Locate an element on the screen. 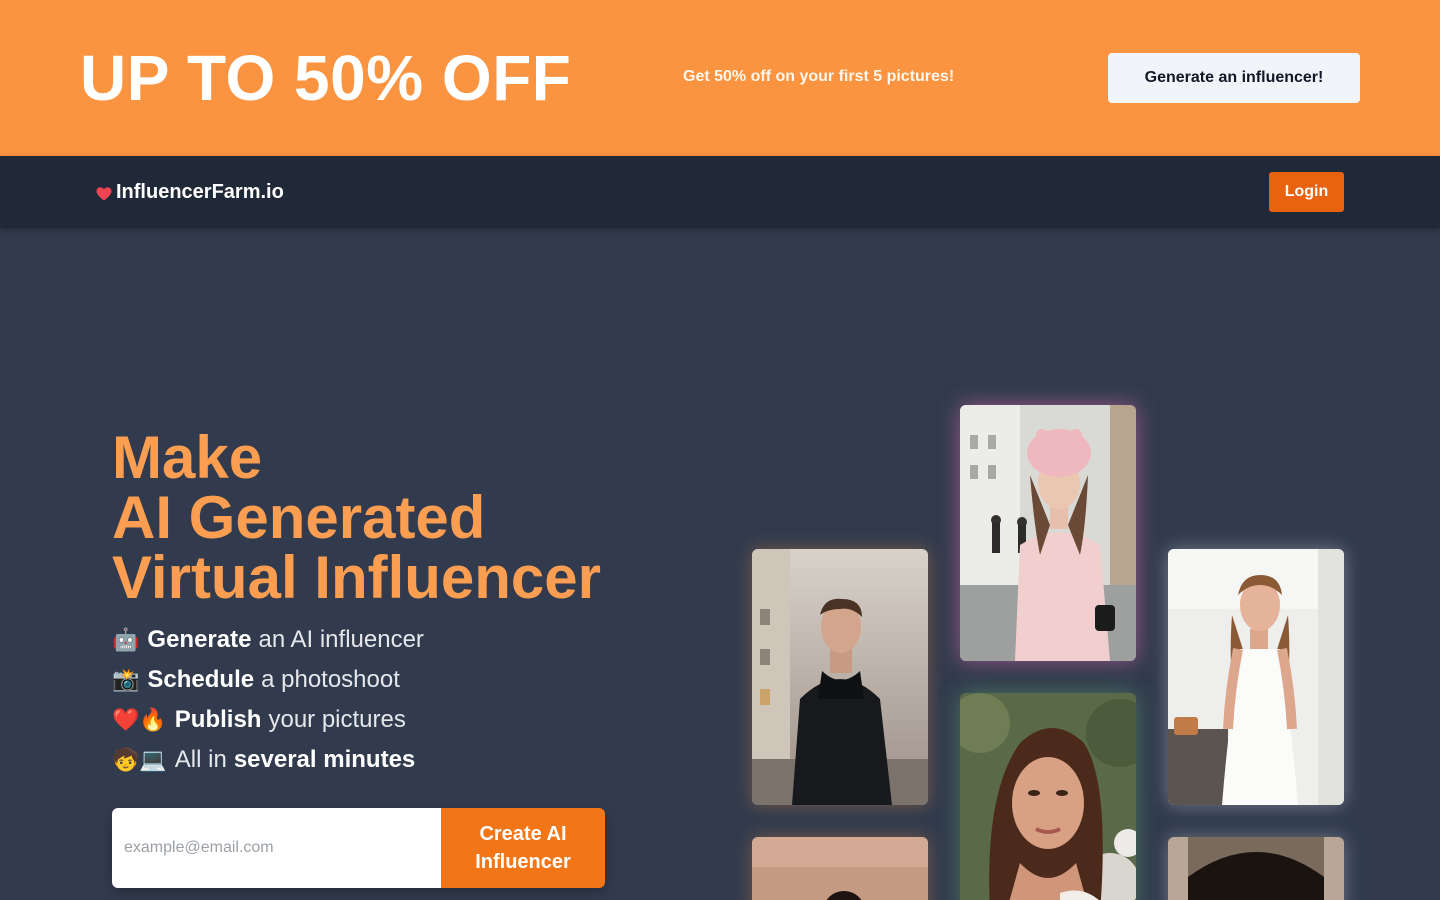 This screenshot has height=900, width=1440. feature-minutes: 🧒💻 All in several minutes is located at coordinates (268, 760).